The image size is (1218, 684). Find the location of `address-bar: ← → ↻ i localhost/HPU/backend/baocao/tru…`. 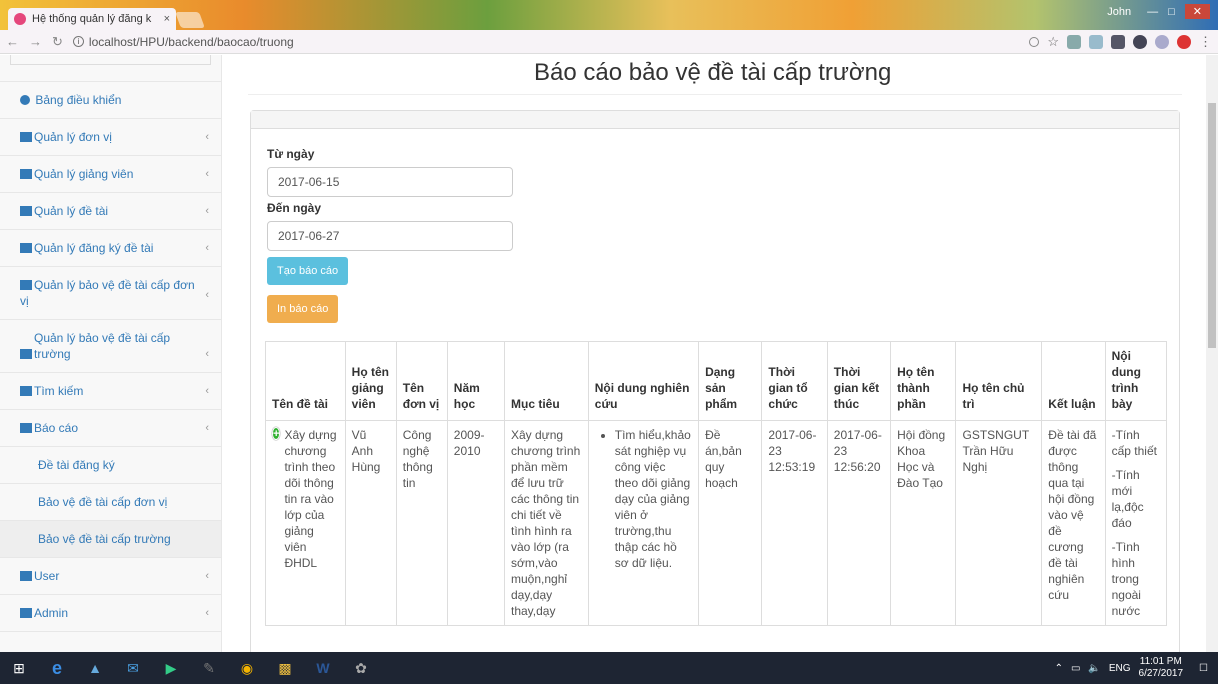

address-bar: ← → ↻ i localhost/HPU/backend/baocao/tru… is located at coordinates (609, 42).